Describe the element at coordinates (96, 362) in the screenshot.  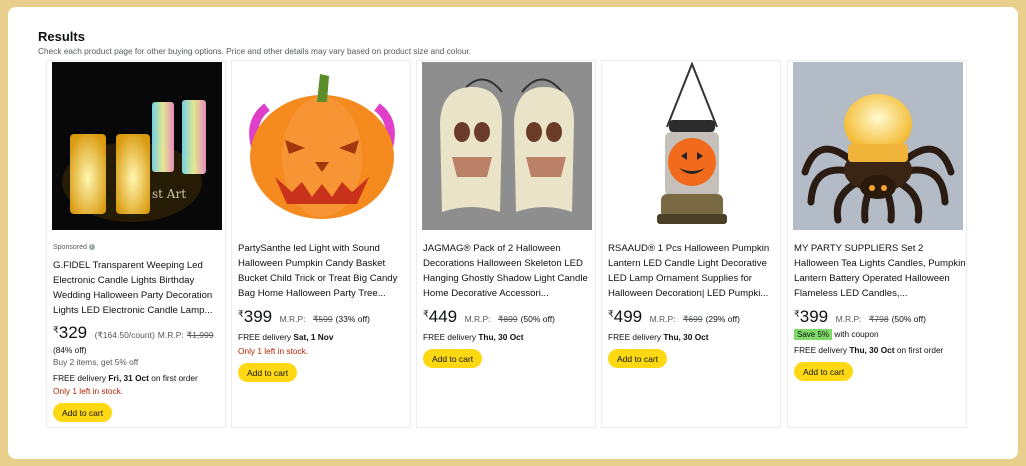
I see `multi-buy-offer: Buy 2 items, get 5% off` at that location.